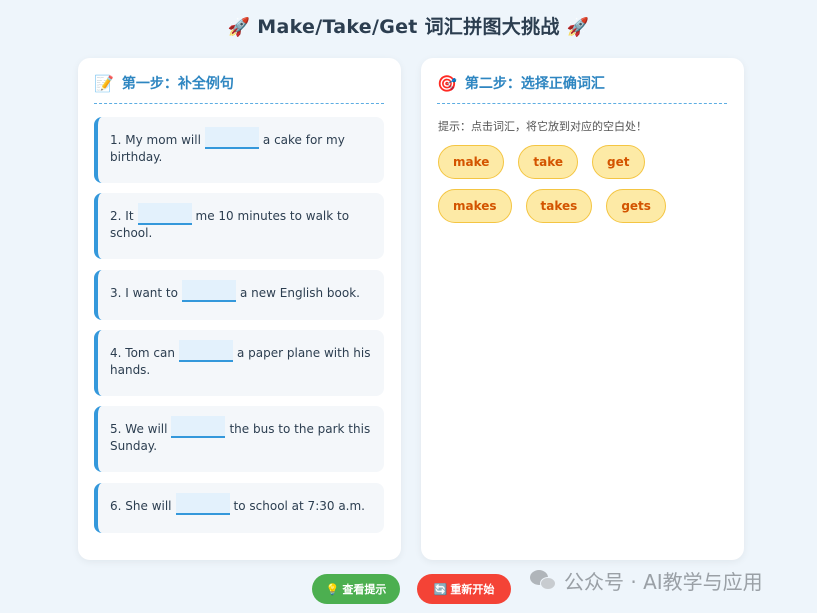 This screenshot has width=817, height=613. I want to click on word-chip-makes: makes, so click(475, 206).